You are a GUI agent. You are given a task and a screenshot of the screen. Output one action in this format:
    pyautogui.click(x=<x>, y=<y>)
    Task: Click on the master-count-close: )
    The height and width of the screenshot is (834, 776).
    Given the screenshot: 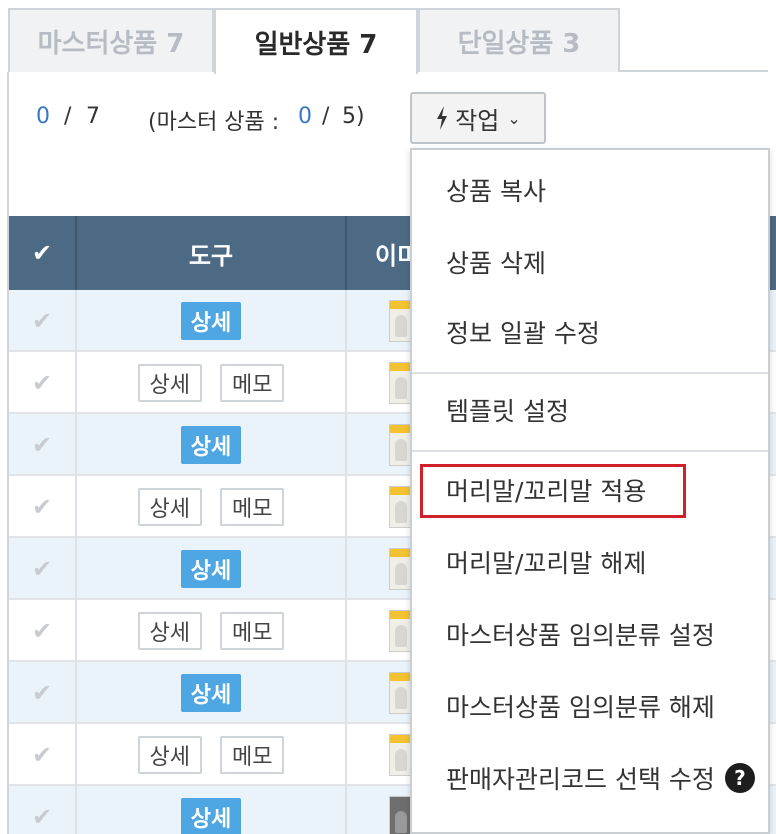 What is the action you would take?
    pyautogui.click(x=360, y=116)
    